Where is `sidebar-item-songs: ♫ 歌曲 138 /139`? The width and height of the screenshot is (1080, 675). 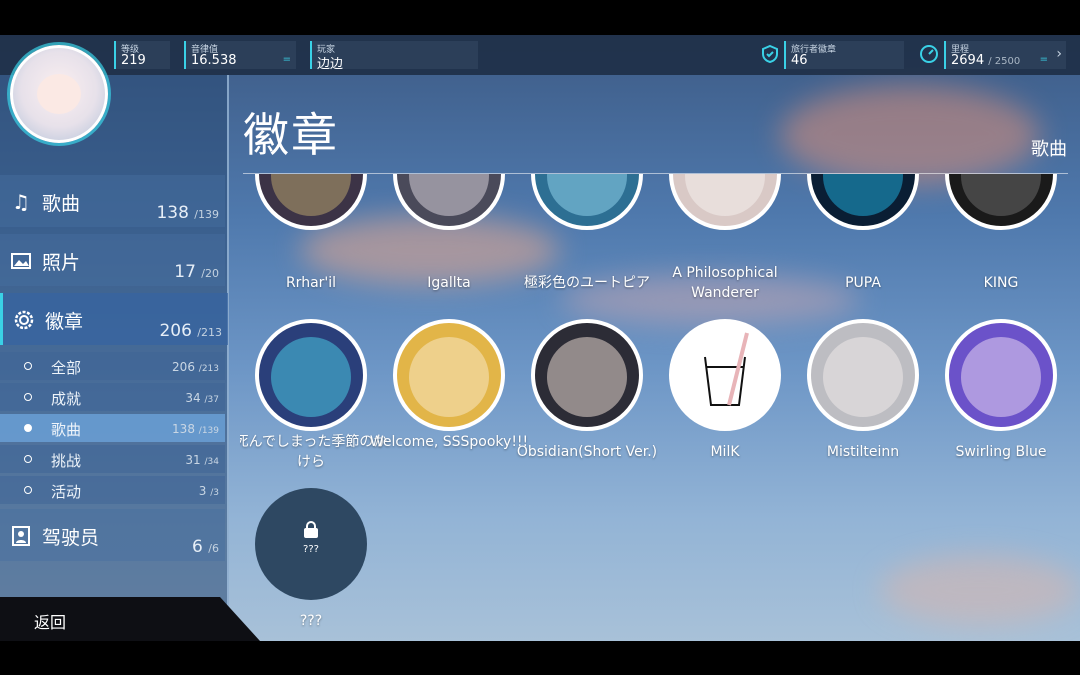 sidebar-item-songs: ♫ 歌曲 138 /139 is located at coordinates (112, 201).